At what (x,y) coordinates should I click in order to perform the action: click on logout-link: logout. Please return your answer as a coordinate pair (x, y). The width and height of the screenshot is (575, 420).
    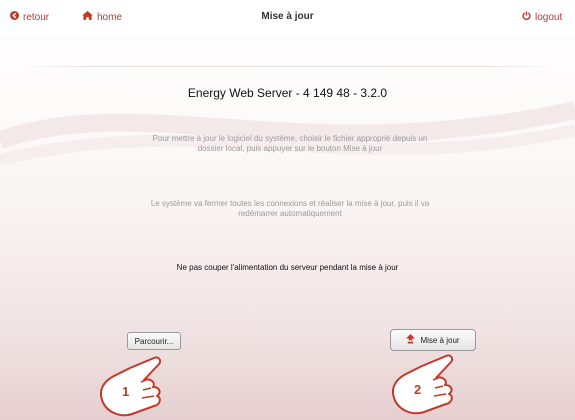
    Looking at the image, I should click on (542, 17).